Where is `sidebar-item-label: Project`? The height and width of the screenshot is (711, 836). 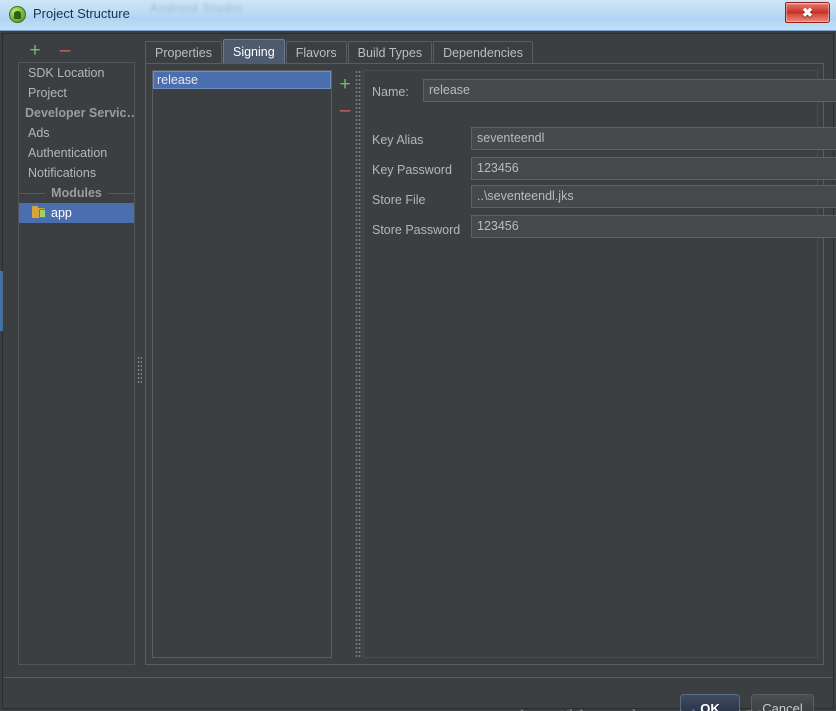 sidebar-item-label: Project is located at coordinates (47, 93).